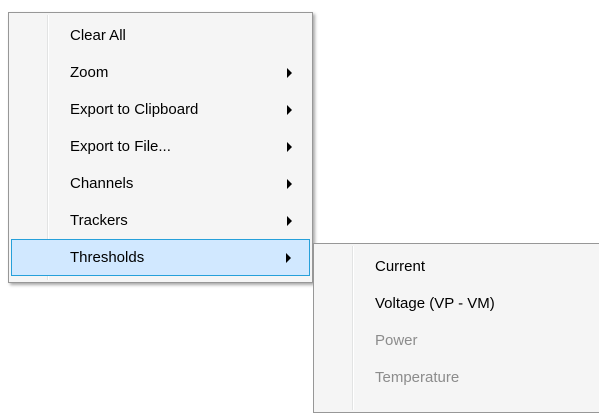  Describe the element at coordinates (134, 109) in the screenshot. I see `menu-item-label: Export to Clipboard` at that location.